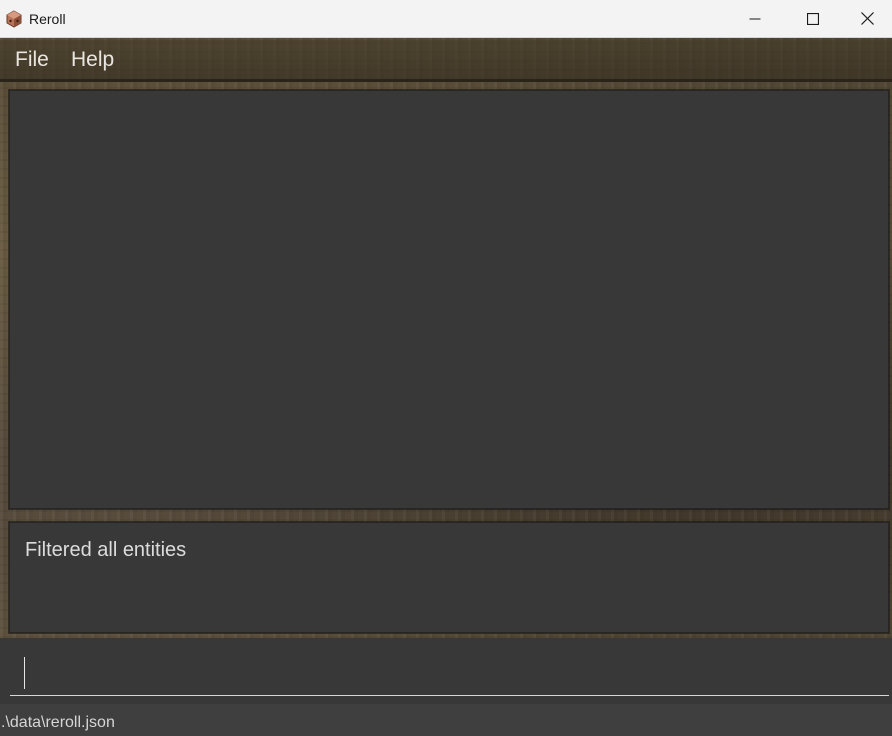  I want to click on minimize-icon, so click(755, 18).